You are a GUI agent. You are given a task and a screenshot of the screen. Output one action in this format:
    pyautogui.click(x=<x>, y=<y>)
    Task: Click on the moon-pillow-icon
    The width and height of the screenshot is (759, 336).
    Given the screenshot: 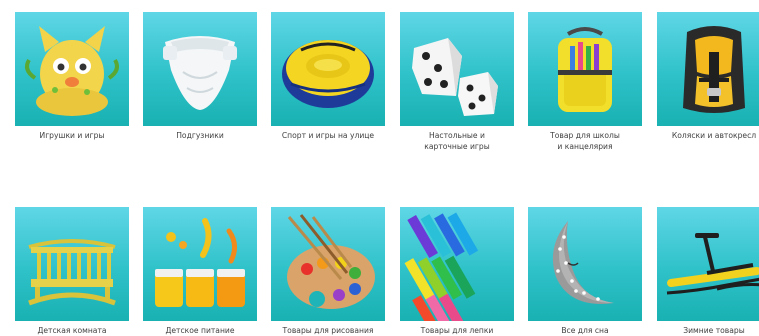 What is the action you would take?
    pyautogui.click(x=585, y=264)
    